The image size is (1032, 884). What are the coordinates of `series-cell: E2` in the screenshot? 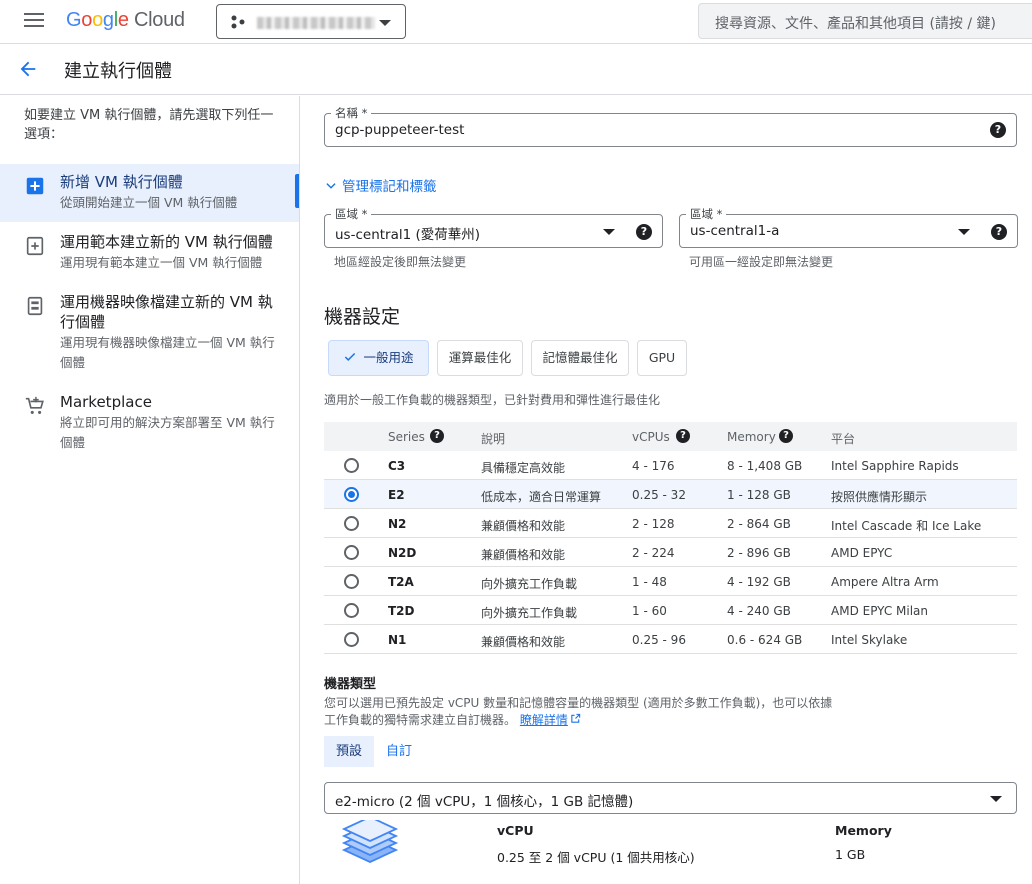 It's located at (396, 495).